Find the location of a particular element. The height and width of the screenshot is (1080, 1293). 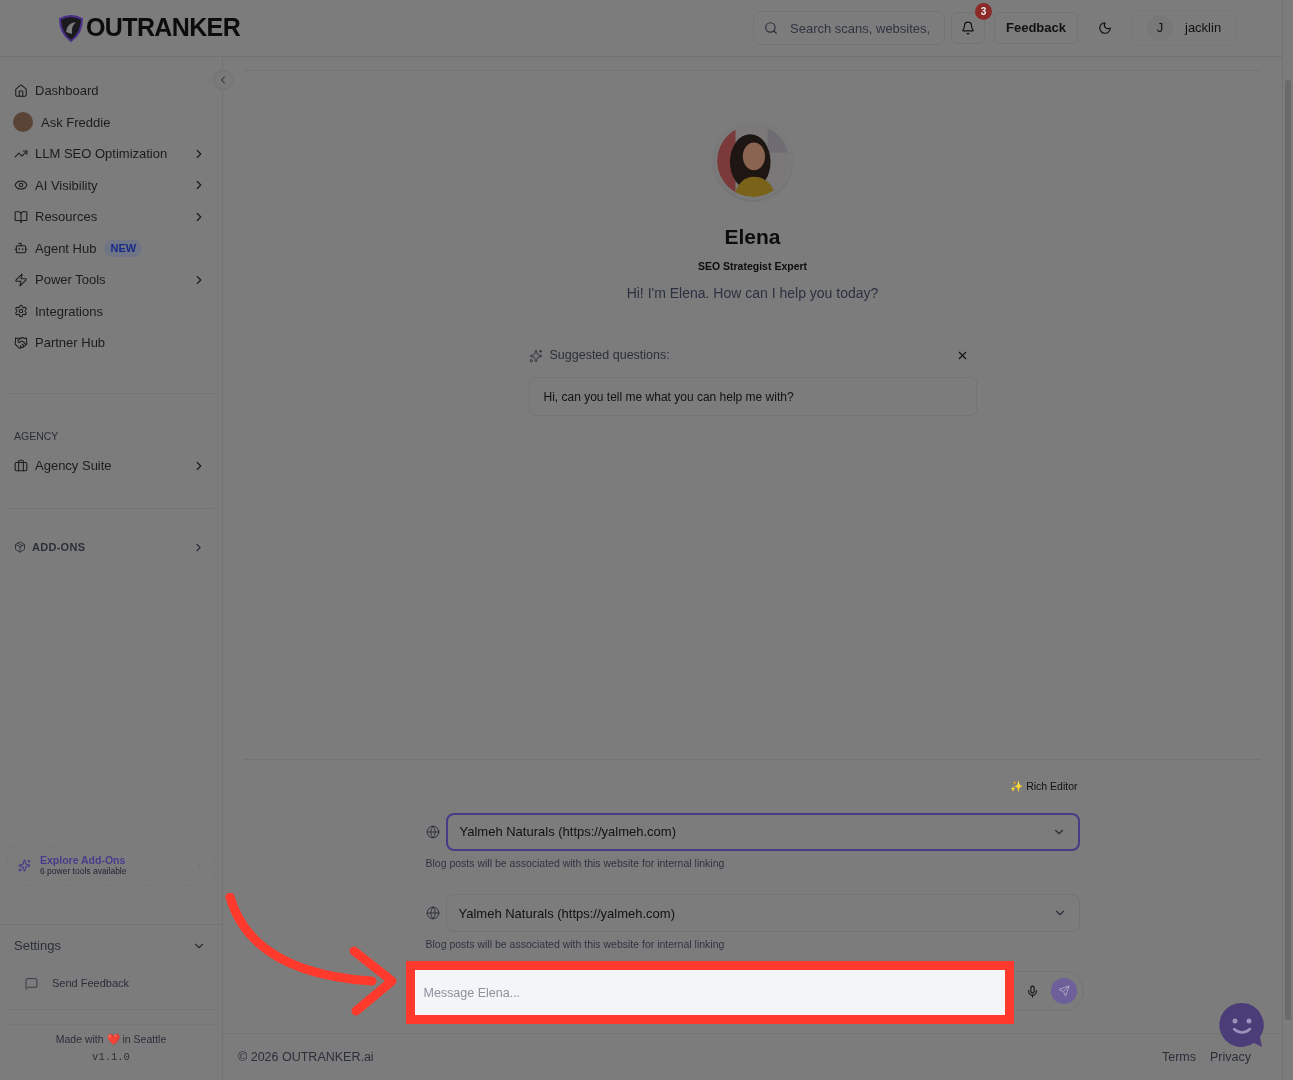

sidebar-item: Dashboard is located at coordinates (104, 91).